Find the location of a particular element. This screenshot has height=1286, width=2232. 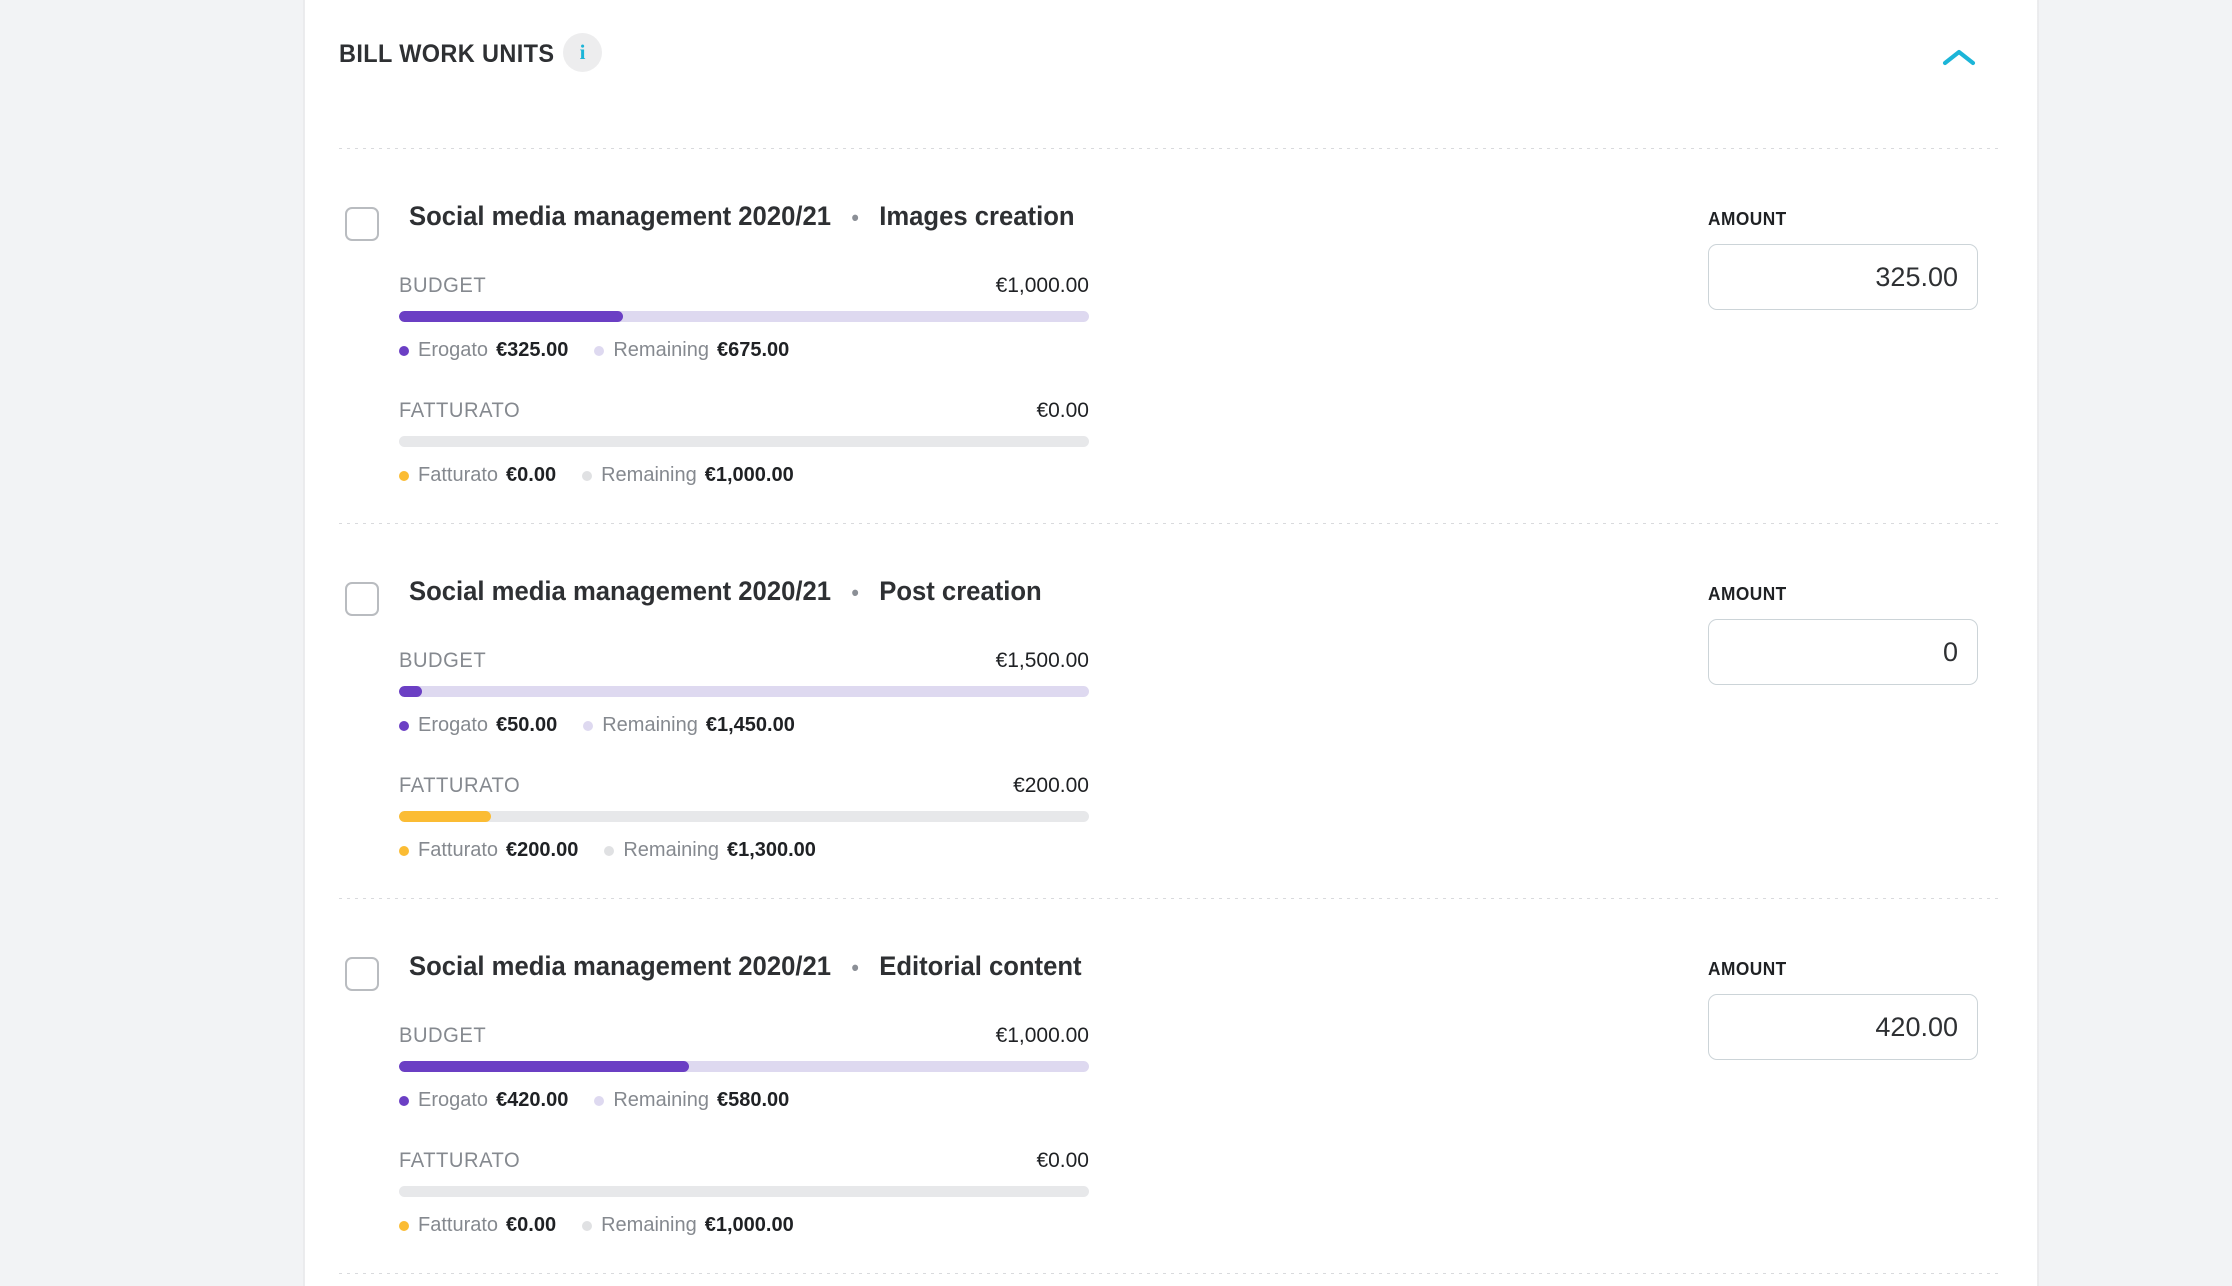

work-unit-task: Editorial content is located at coordinates (980, 966).